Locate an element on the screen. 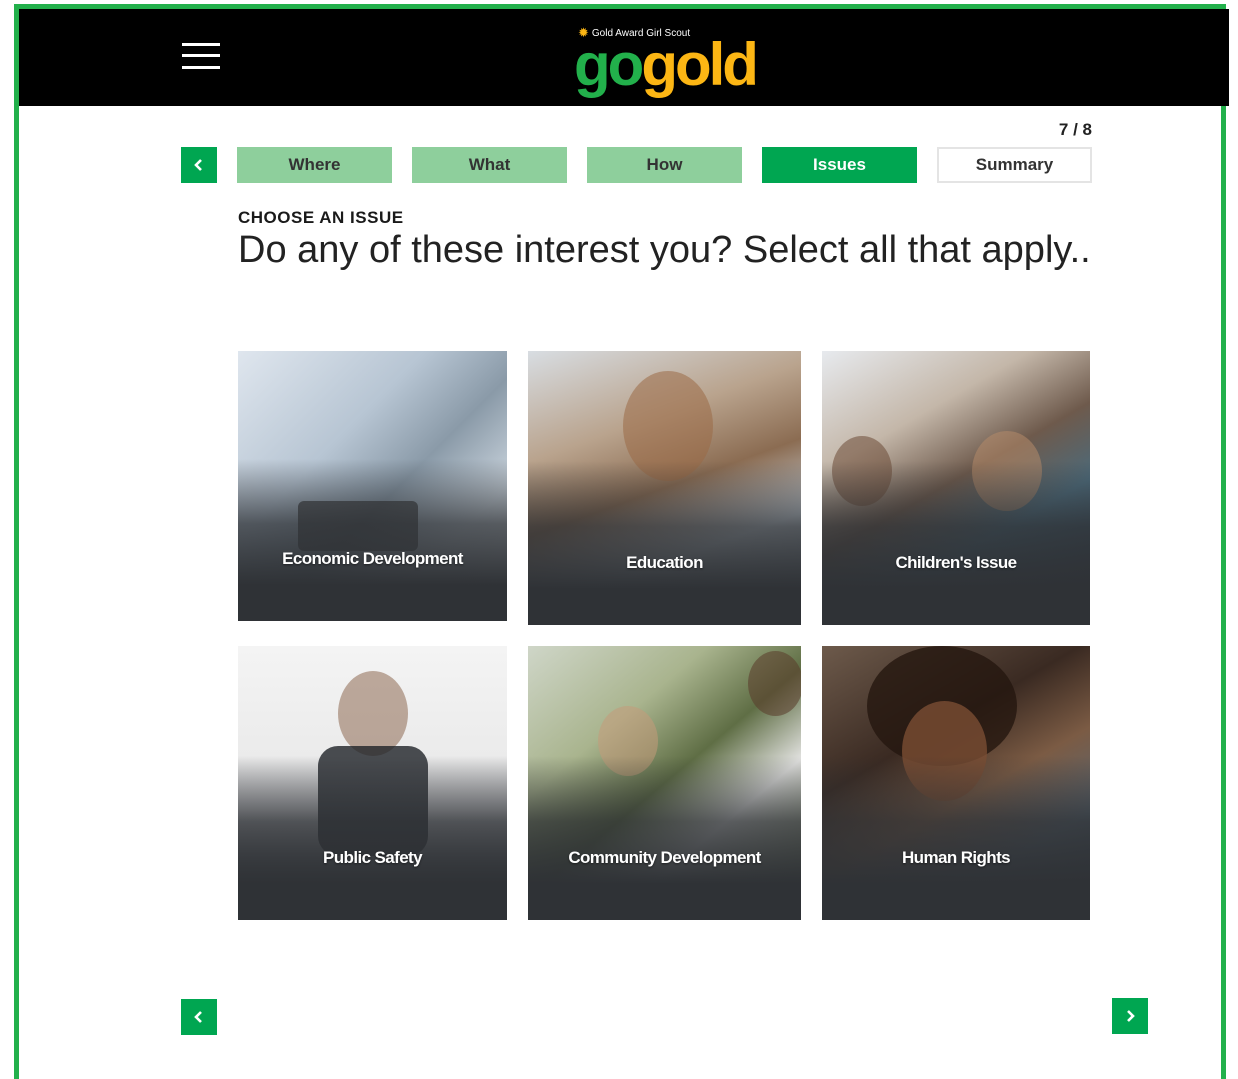  issue-card-economic-development: Economic Development is located at coordinates (372, 486).